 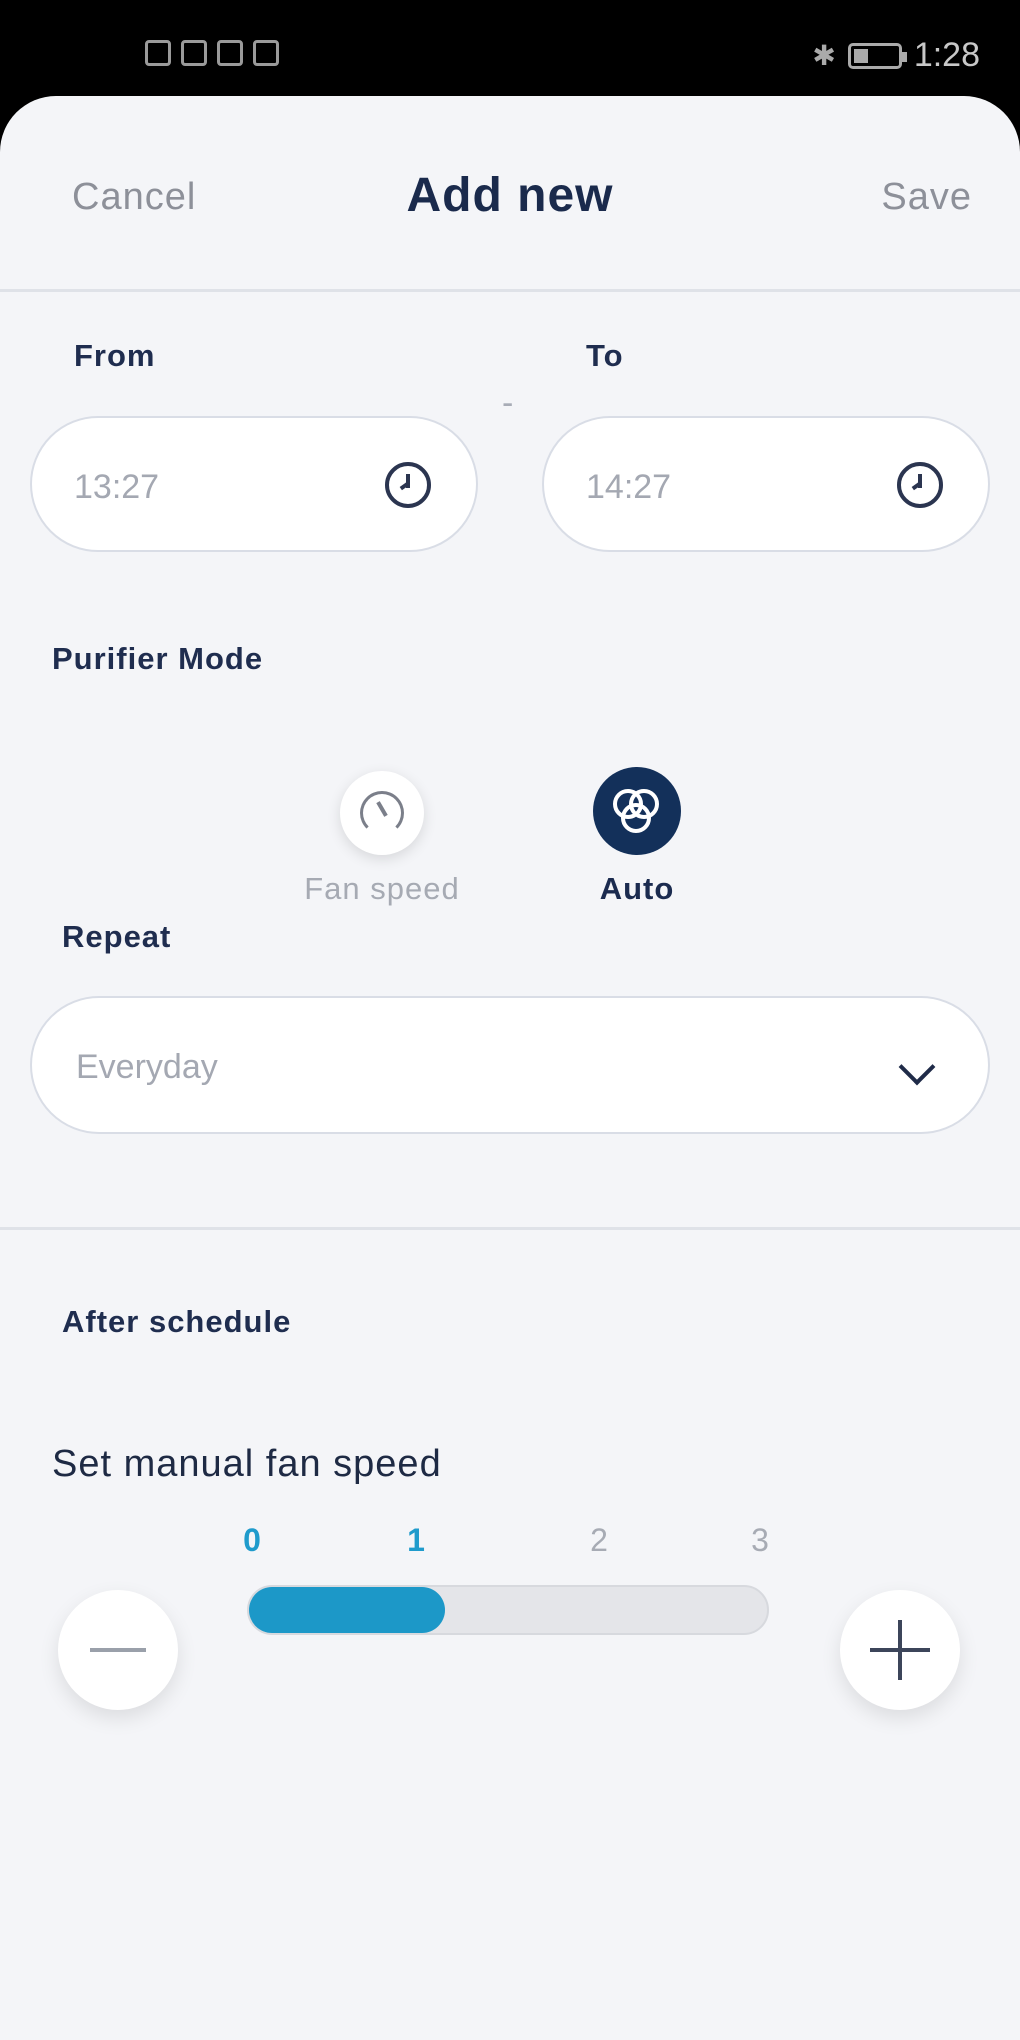 What do you see at coordinates (629, 487) in the screenshot?
I see `to-time-value: 14:27` at bounding box center [629, 487].